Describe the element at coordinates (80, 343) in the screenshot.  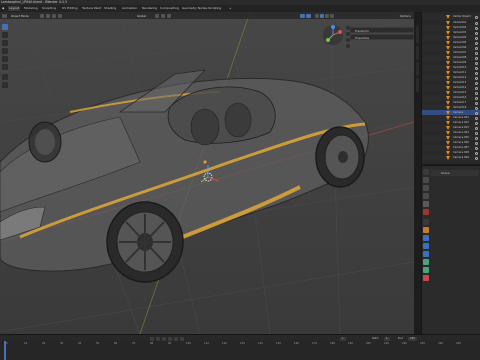
I see `tick-label: 40` at that location.